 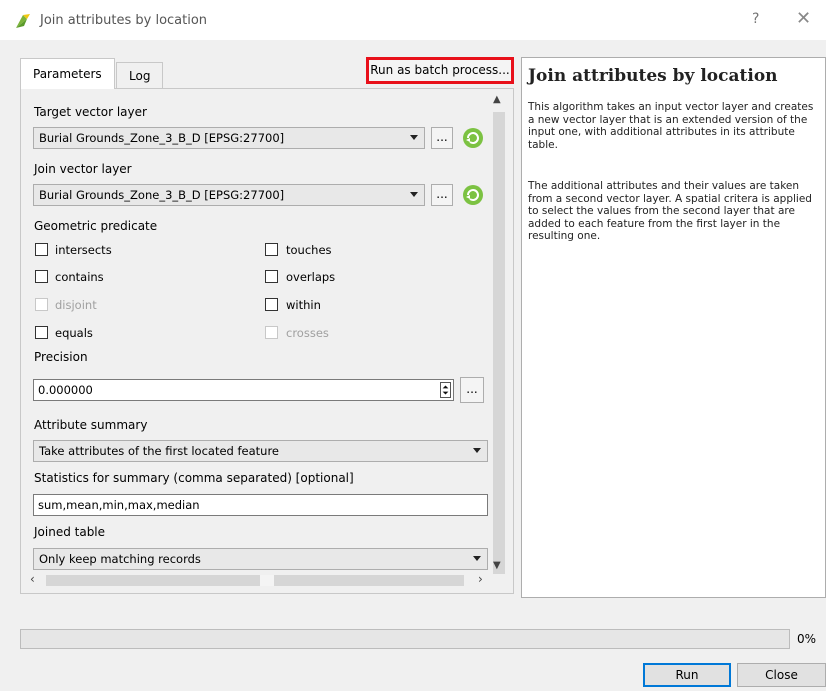 What do you see at coordinates (260, 559) in the screenshot?
I see `joined-table-select: Only keep matching records` at bounding box center [260, 559].